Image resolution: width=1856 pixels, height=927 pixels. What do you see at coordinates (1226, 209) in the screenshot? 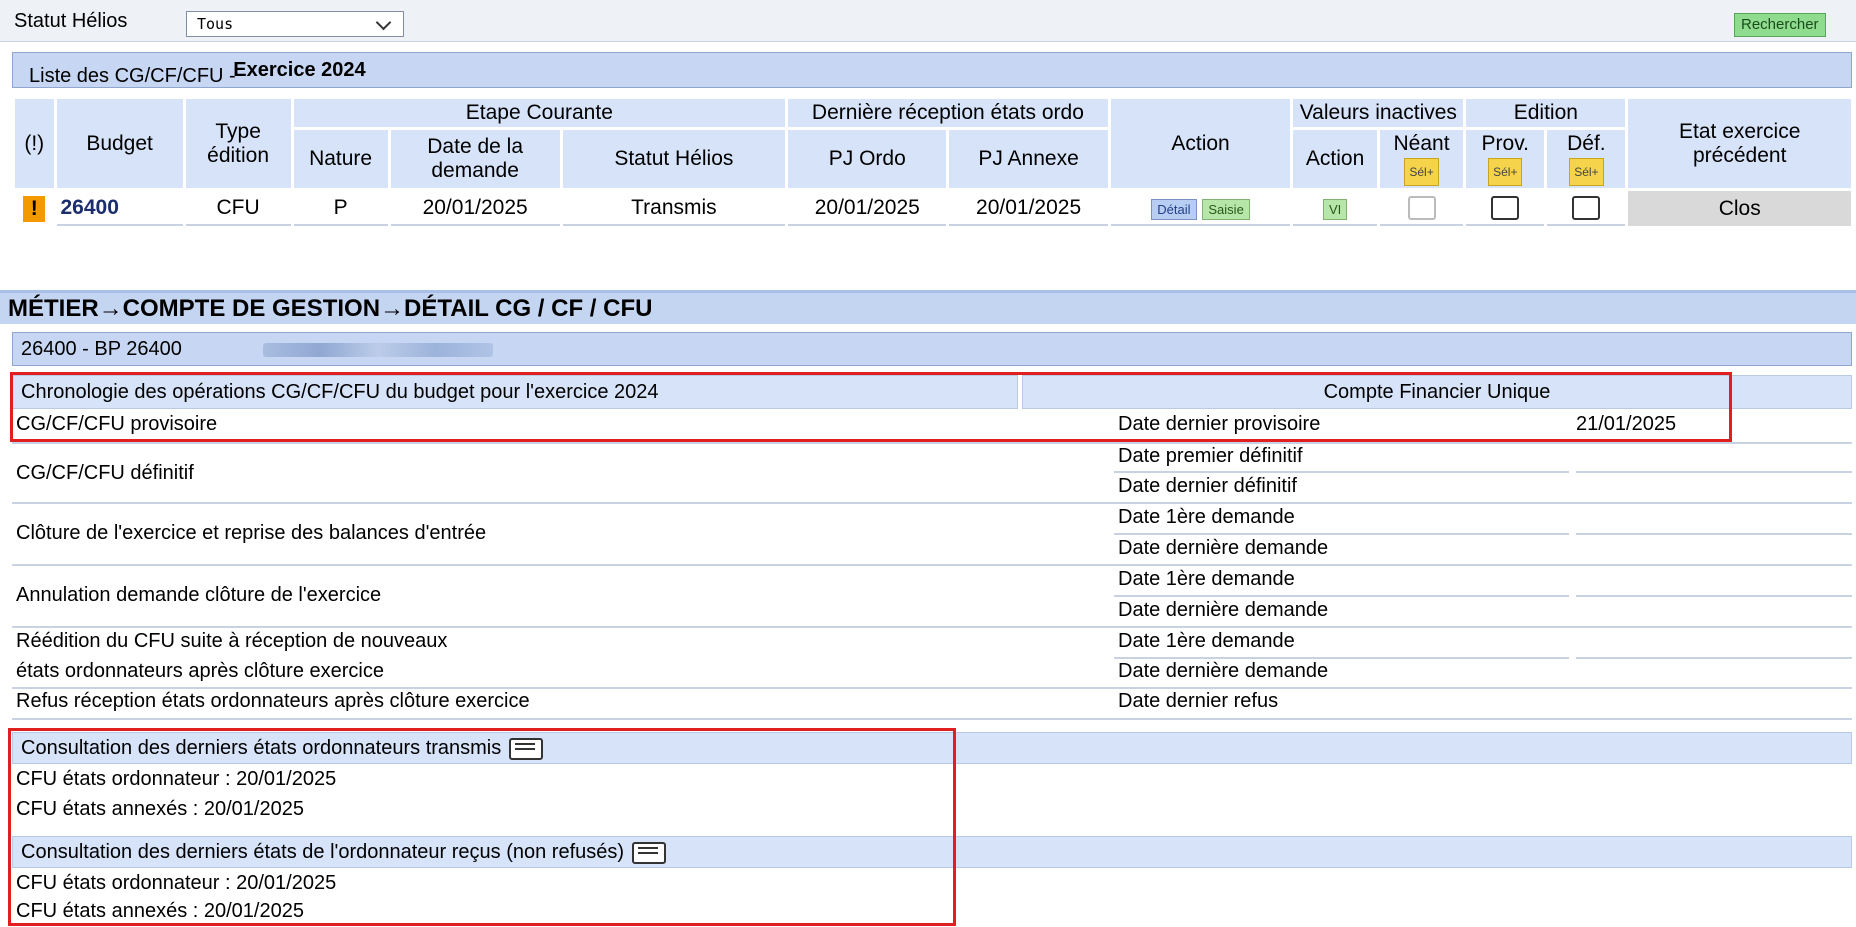
I see `saisie-button: Saisie` at bounding box center [1226, 209].